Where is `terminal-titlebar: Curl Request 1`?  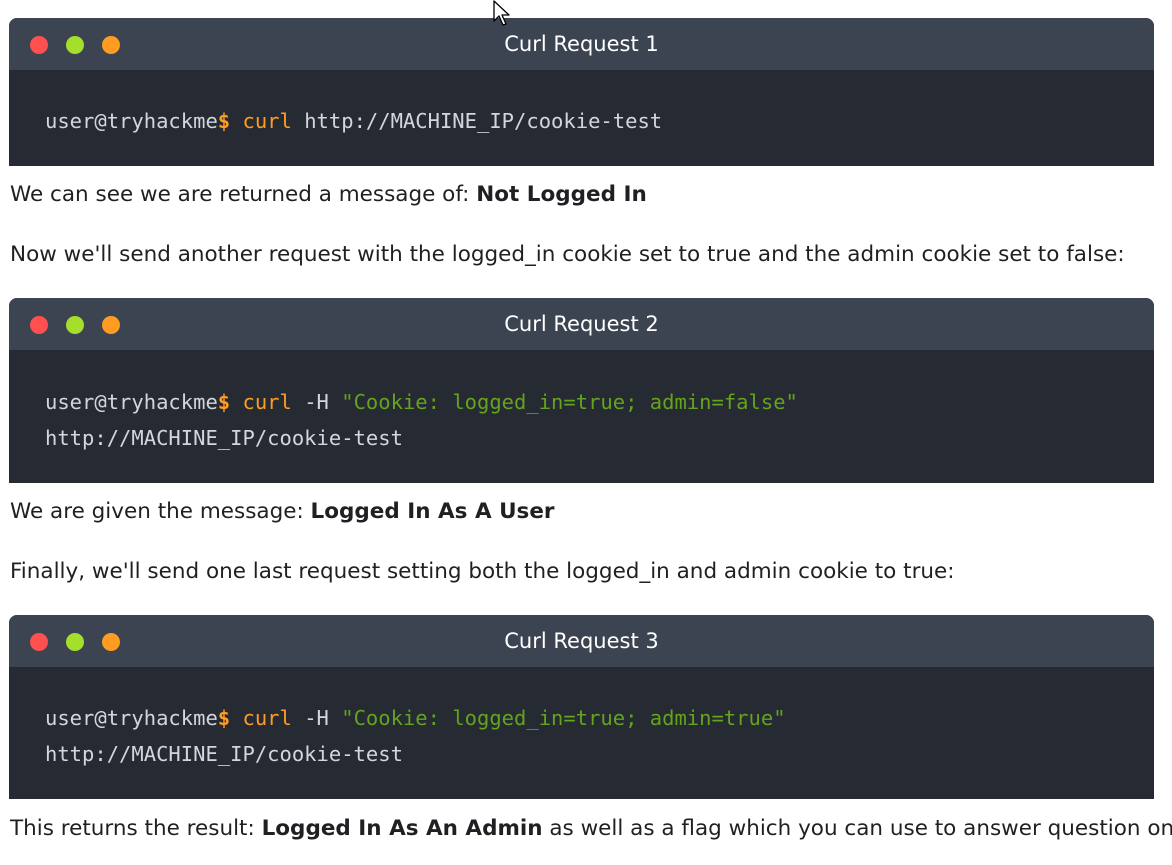 terminal-titlebar: Curl Request 1 is located at coordinates (581, 44).